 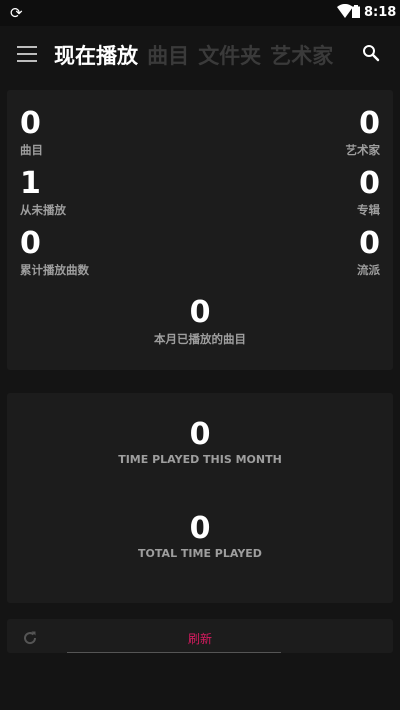 I want to click on stat-label: TOTAL TIME PLAYED, so click(x=200, y=553).